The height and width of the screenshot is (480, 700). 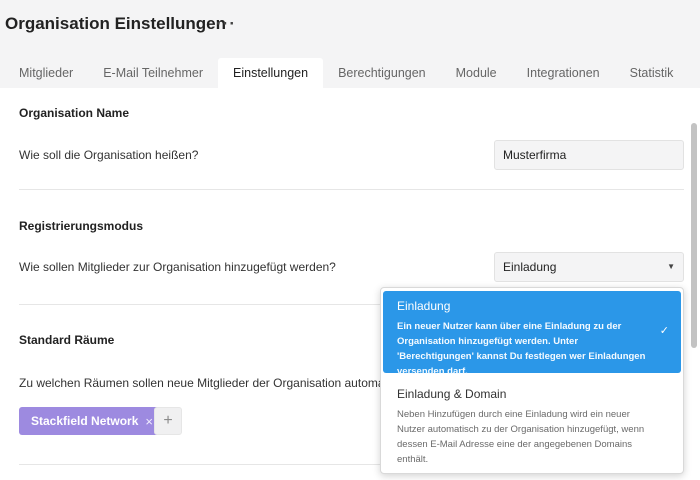 I want to click on tab-berechtigungen: Berechtigungen, so click(x=382, y=73).